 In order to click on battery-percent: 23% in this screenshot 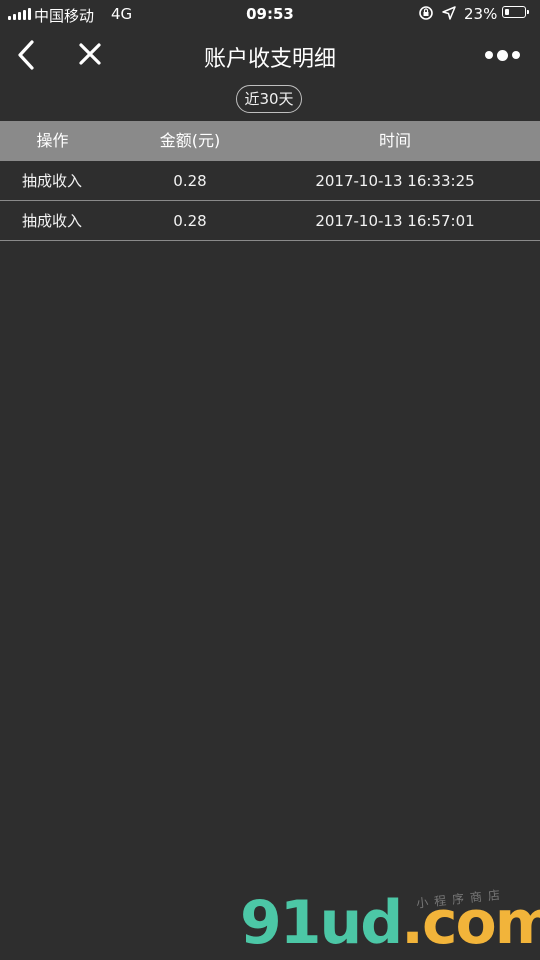, I will do `click(481, 14)`.